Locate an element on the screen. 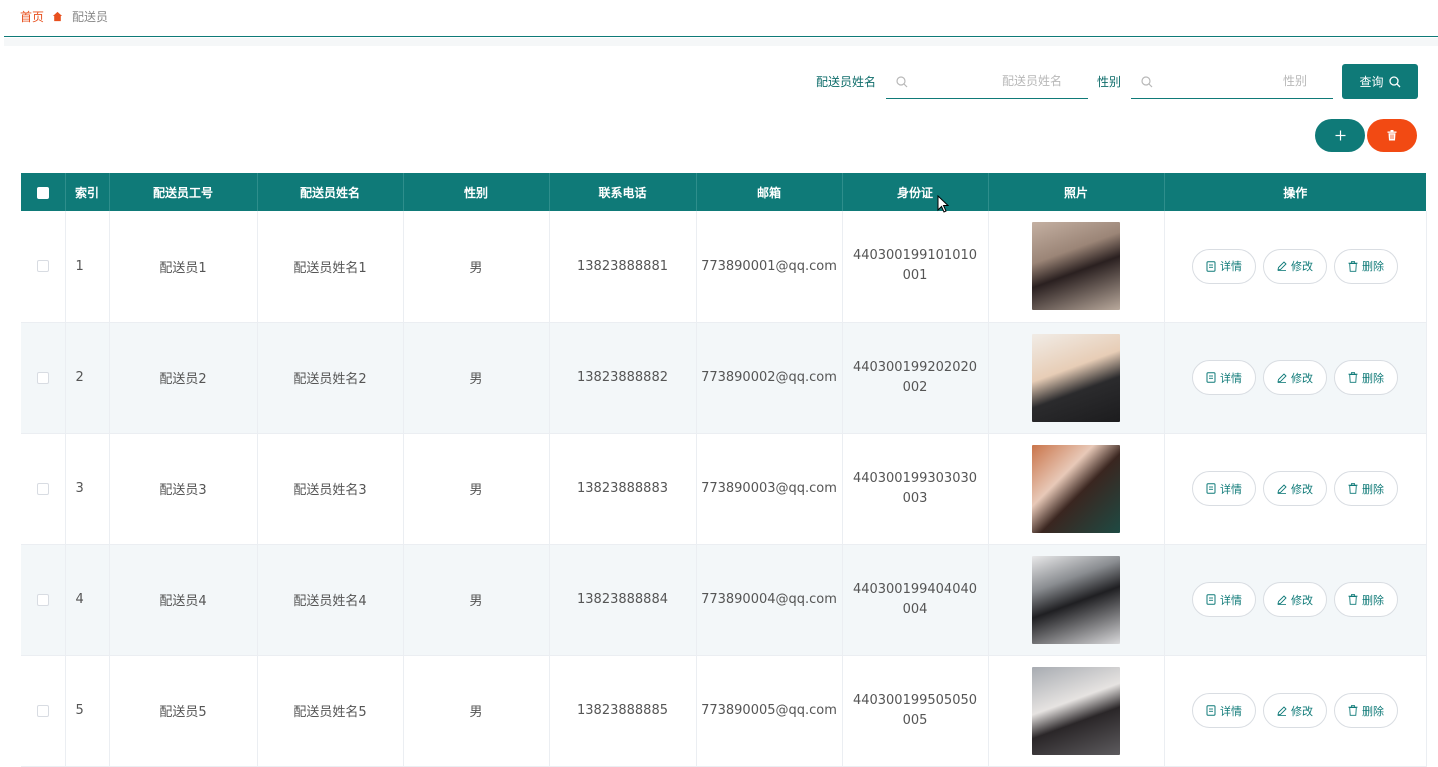 The height and width of the screenshot is (767, 1438). column-header: 邮箱 is located at coordinates (769, 192).